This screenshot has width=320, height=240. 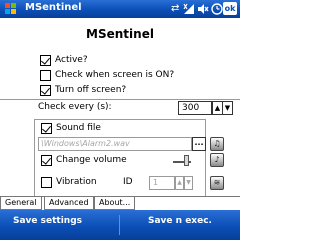 What do you see at coordinates (230, 8) in the screenshot?
I see `ok-button: ok` at bounding box center [230, 8].